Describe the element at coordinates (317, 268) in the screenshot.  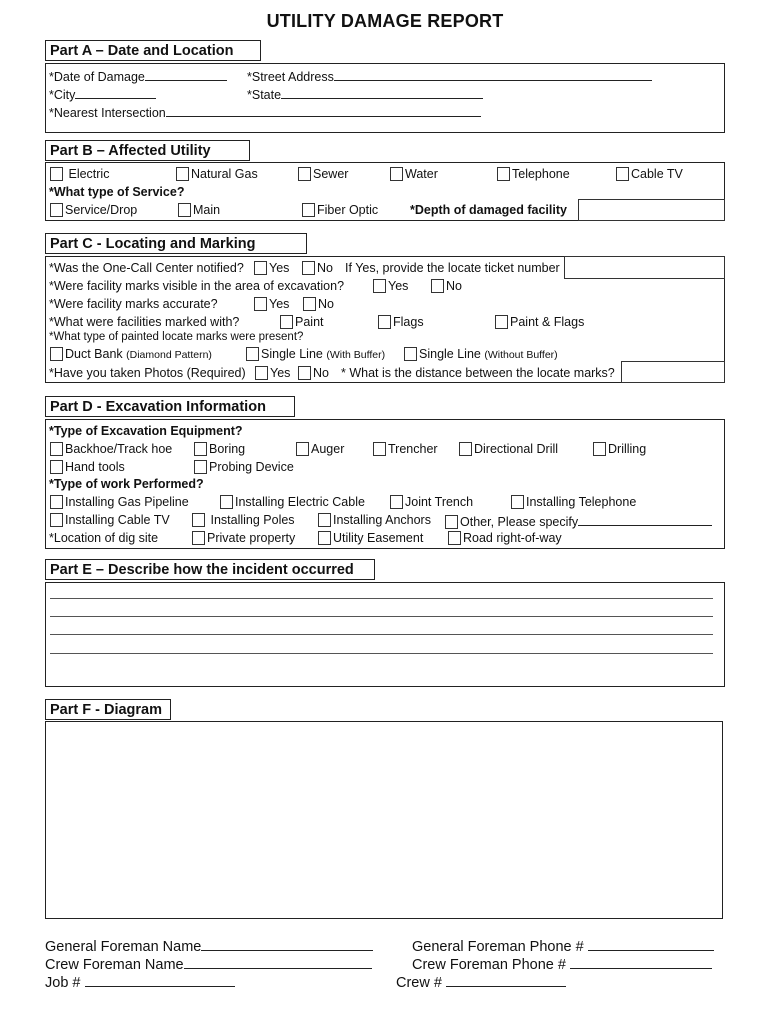
I see `checkbox-one-call-no: No` at that location.